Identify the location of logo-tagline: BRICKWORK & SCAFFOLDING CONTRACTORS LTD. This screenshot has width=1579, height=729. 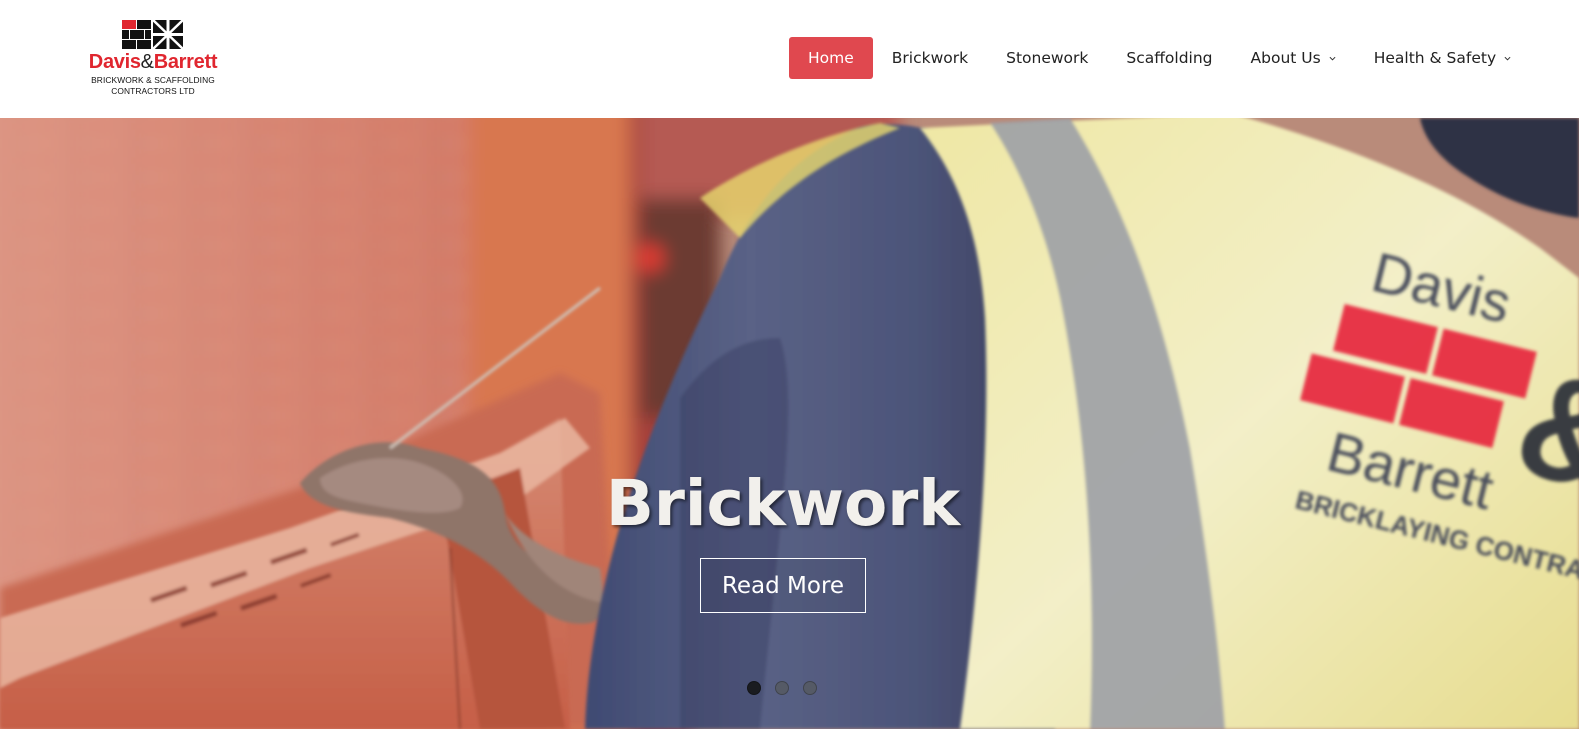
(153, 86).